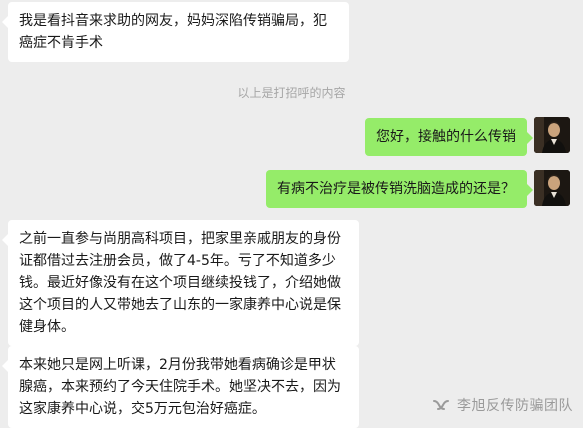  What do you see at coordinates (449, 137) in the screenshot?
I see `message-bubble-outgoing-1: 您好，接触的什么传销` at bounding box center [449, 137].